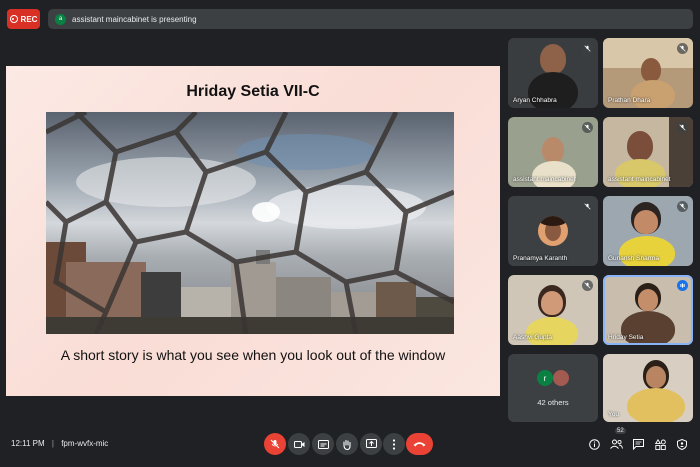  I want to click on present-icon, so click(371, 443).